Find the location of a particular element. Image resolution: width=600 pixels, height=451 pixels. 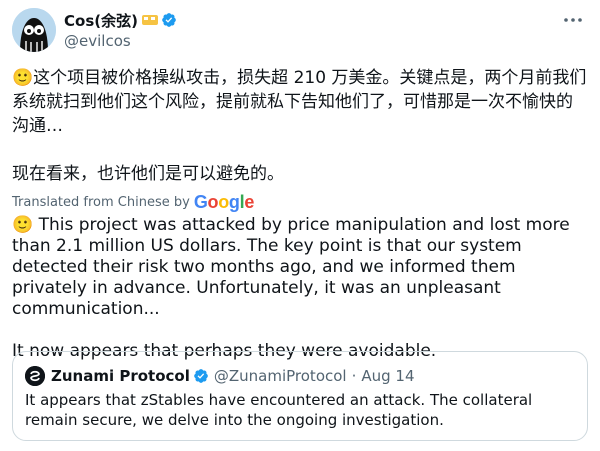

user-handle: @evilcos is located at coordinates (120, 41).